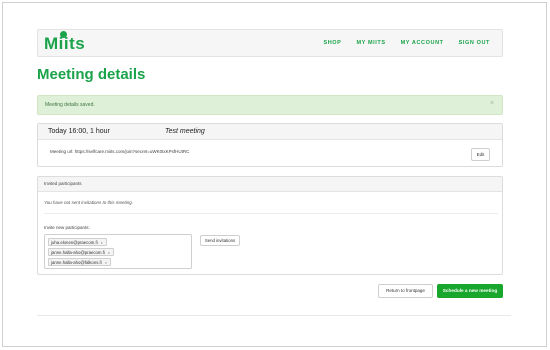 Image resolution: width=550 pixels, height=350 pixels. I want to click on participants-header-label: Invited participants, so click(63, 183).